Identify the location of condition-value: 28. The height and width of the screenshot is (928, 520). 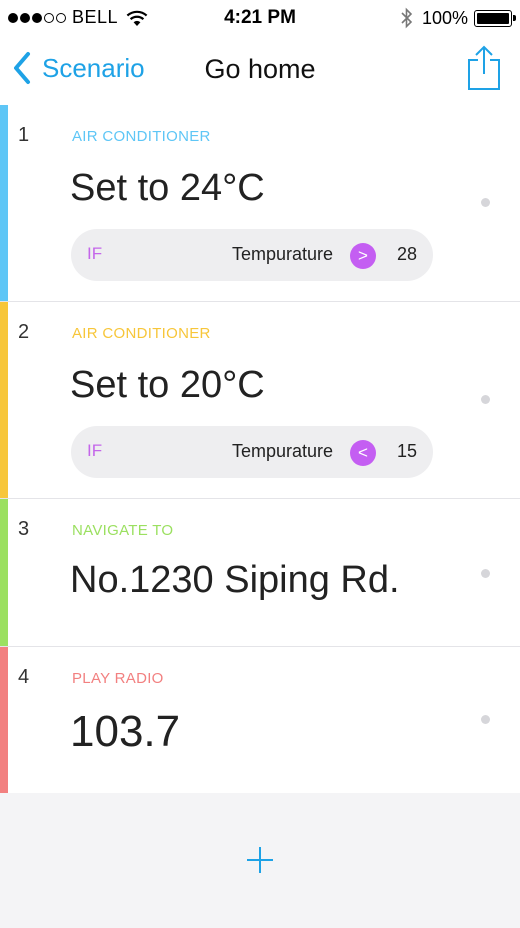
(406, 254).